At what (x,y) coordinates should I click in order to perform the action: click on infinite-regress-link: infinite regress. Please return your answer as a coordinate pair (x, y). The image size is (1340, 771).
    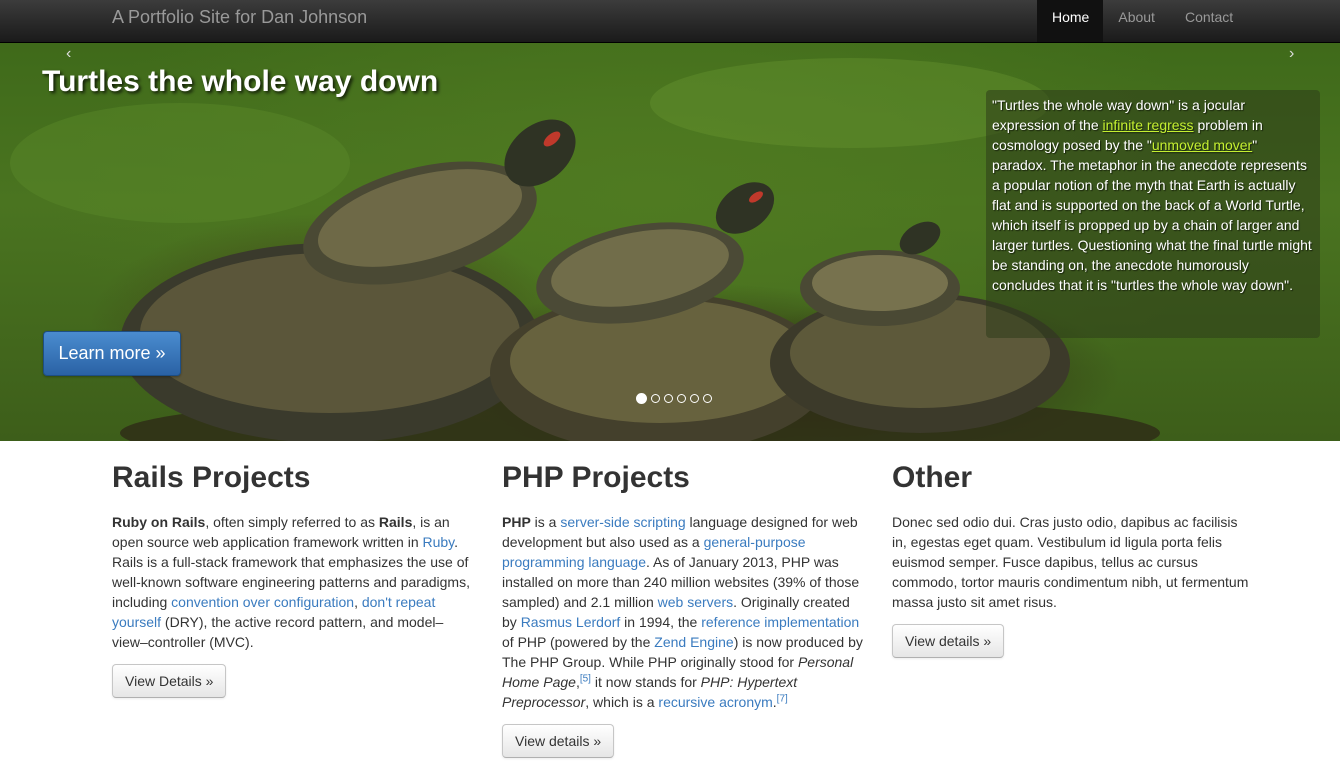
    Looking at the image, I should click on (1148, 125).